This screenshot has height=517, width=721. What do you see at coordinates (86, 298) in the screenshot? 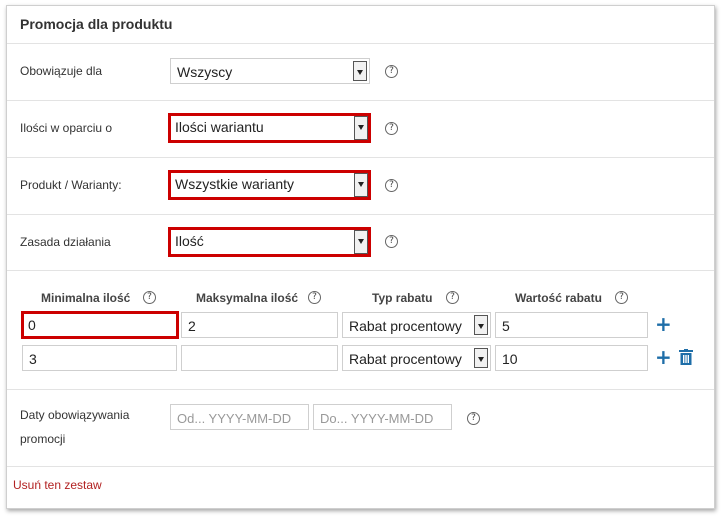
I see `min-qty-header: Minimalna ilość` at bounding box center [86, 298].